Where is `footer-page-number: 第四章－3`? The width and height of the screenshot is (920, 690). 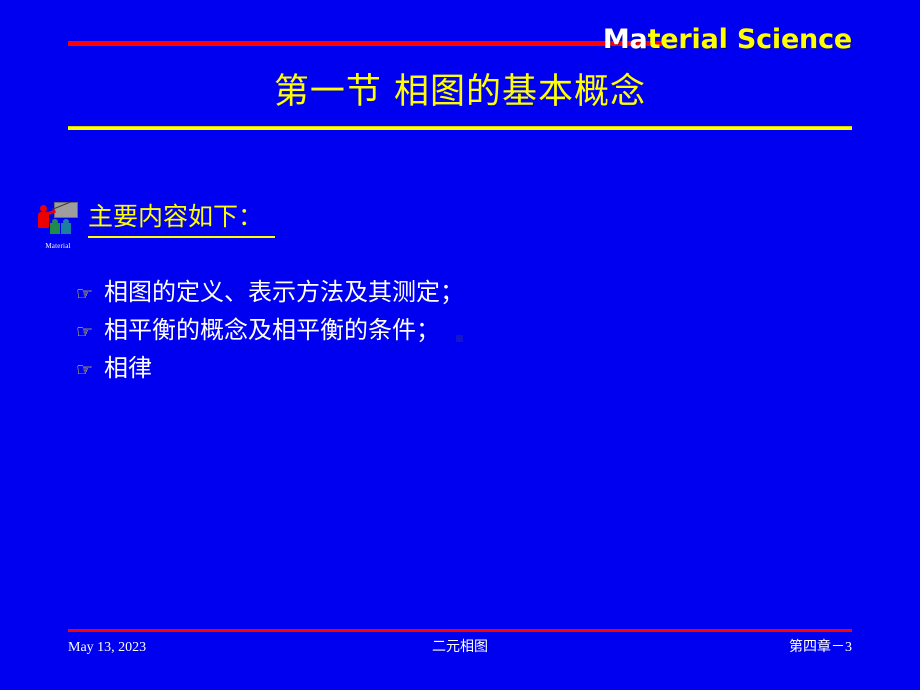 footer-page-number: 第四章－3 is located at coordinates (820, 647).